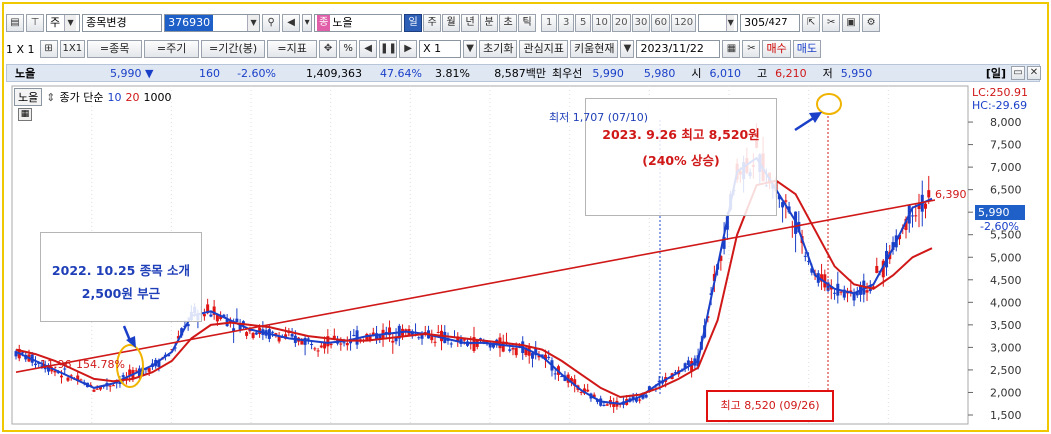  What do you see at coordinates (1006, 370) in the screenshot?
I see `y-tick-label: 2,500` at bounding box center [1006, 370].